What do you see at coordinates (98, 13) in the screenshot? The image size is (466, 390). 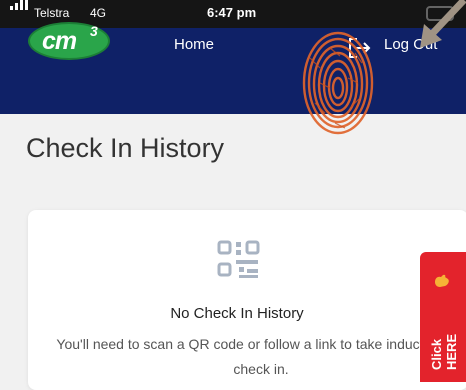 I see `network-label: 4G` at bounding box center [98, 13].